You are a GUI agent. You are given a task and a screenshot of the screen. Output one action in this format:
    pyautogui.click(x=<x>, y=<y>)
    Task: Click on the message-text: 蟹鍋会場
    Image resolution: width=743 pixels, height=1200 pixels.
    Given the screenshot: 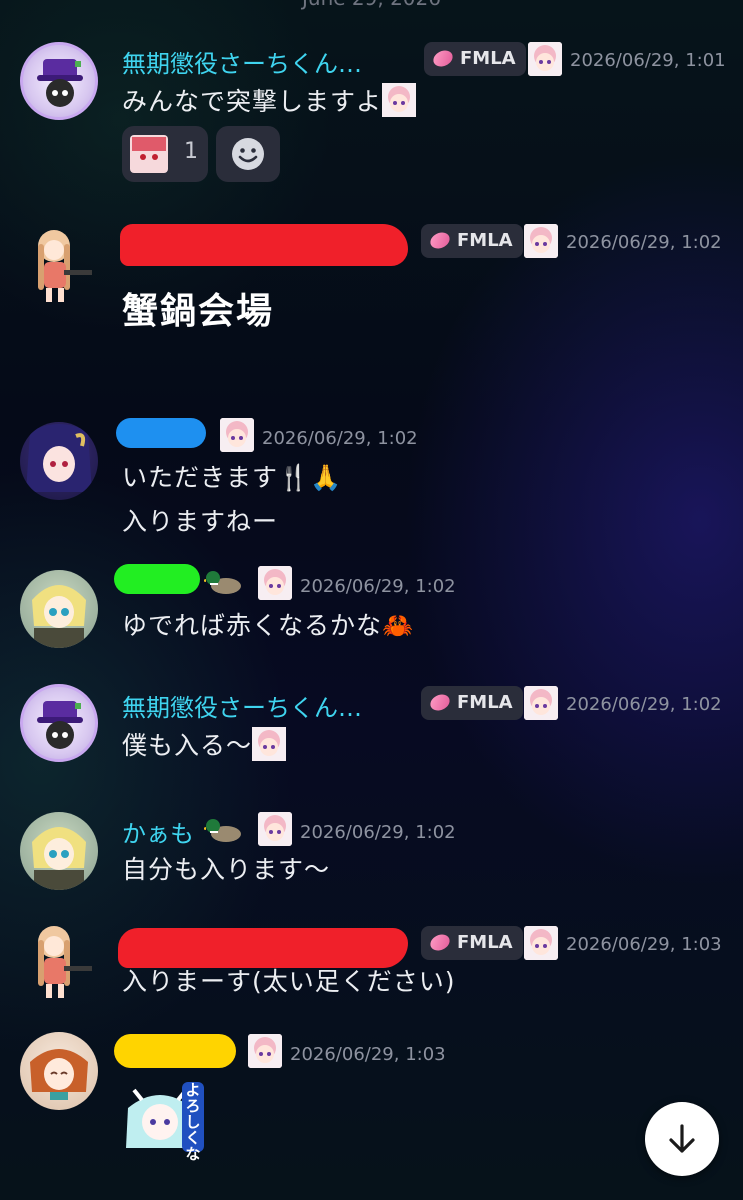 What is the action you would take?
    pyautogui.click(x=198, y=311)
    